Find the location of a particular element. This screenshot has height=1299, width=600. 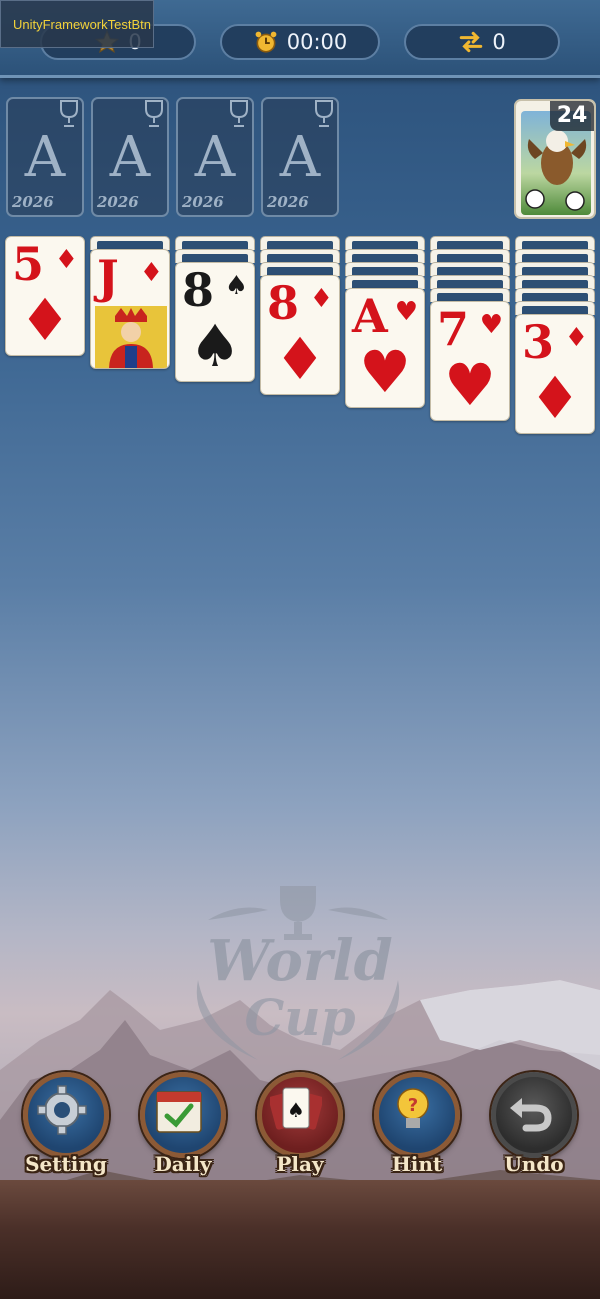

foundation-slot-4: A 2026 is located at coordinates (300, 157).